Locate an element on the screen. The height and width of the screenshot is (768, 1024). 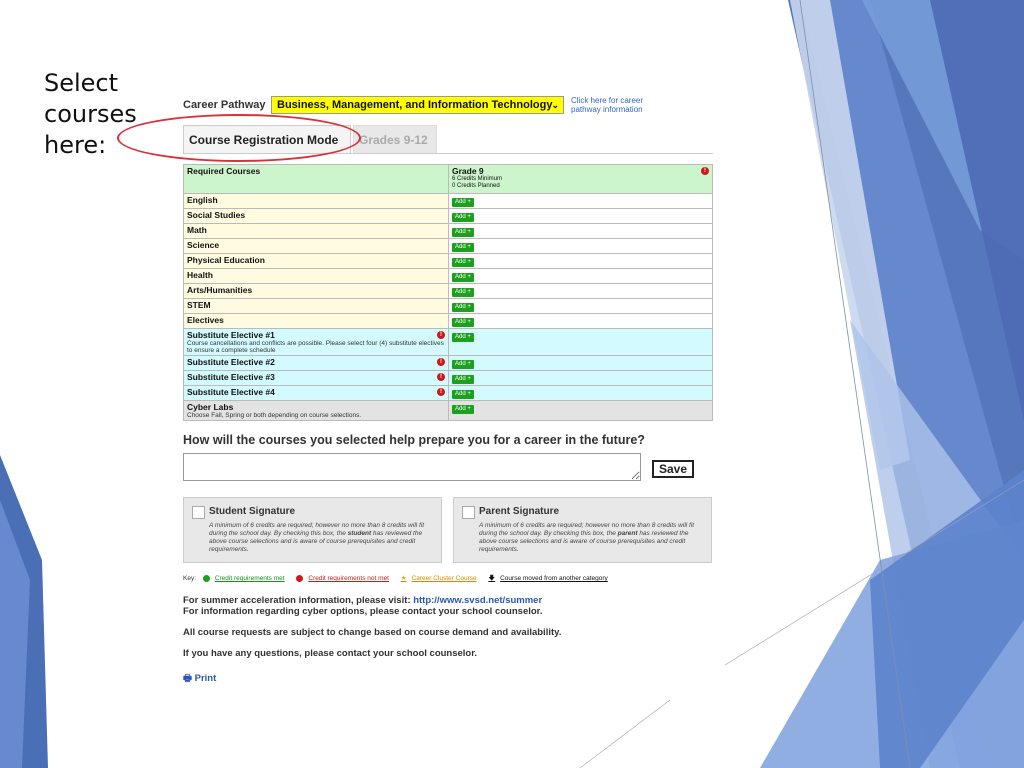
sig-who: parent is located at coordinates (627, 533).